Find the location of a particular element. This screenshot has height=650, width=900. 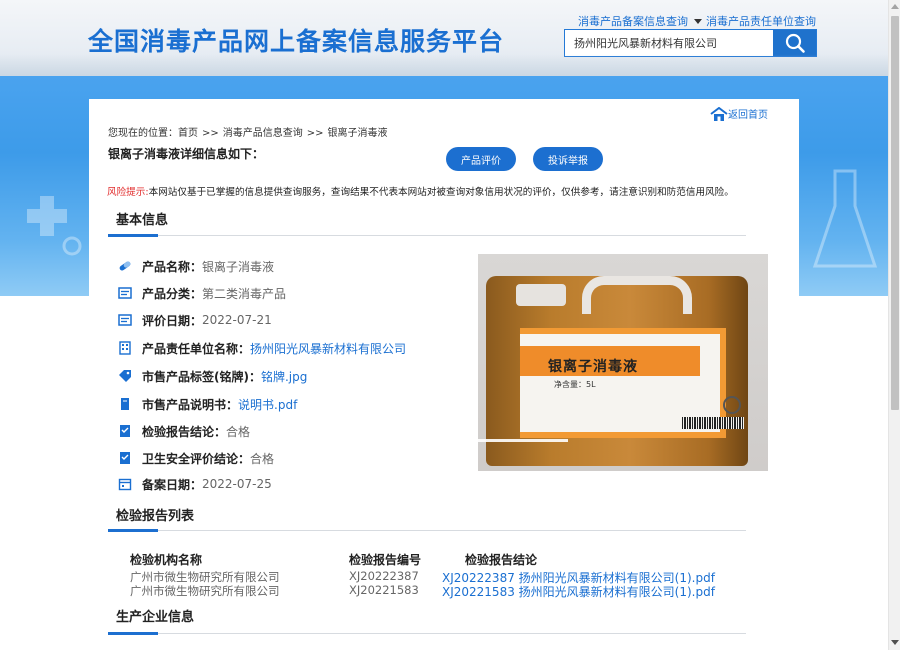

search-icon is located at coordinates (795, 43).